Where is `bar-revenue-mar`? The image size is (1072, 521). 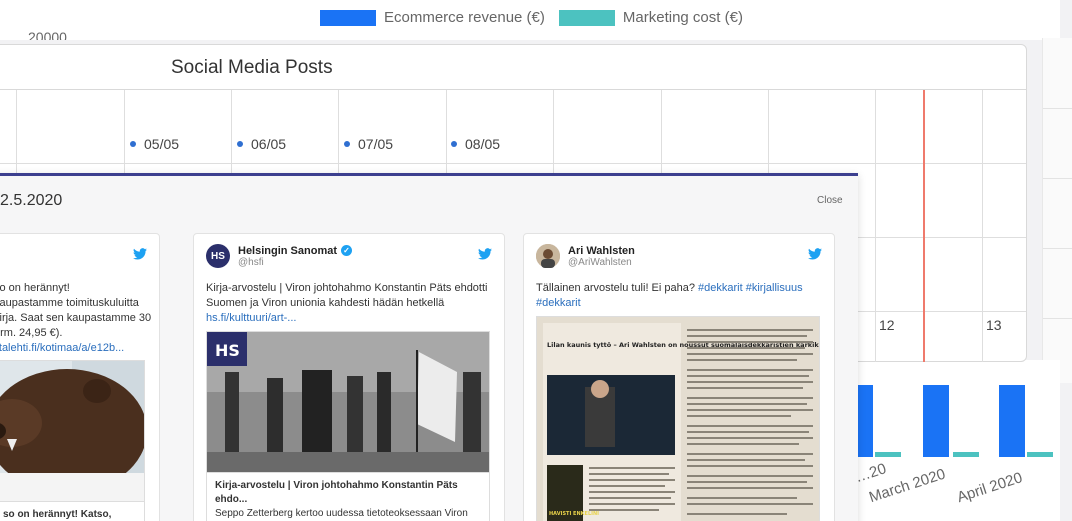 bar-revenue-mar is located at coordinates (936, 421).